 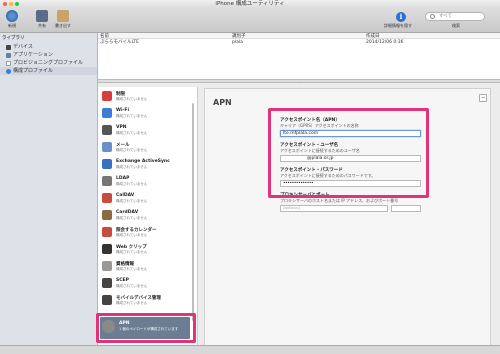 What do you see at coordinates (107, 96) in the screenshot?
I see `restrictions-icon` at bounding box center [107, 96].